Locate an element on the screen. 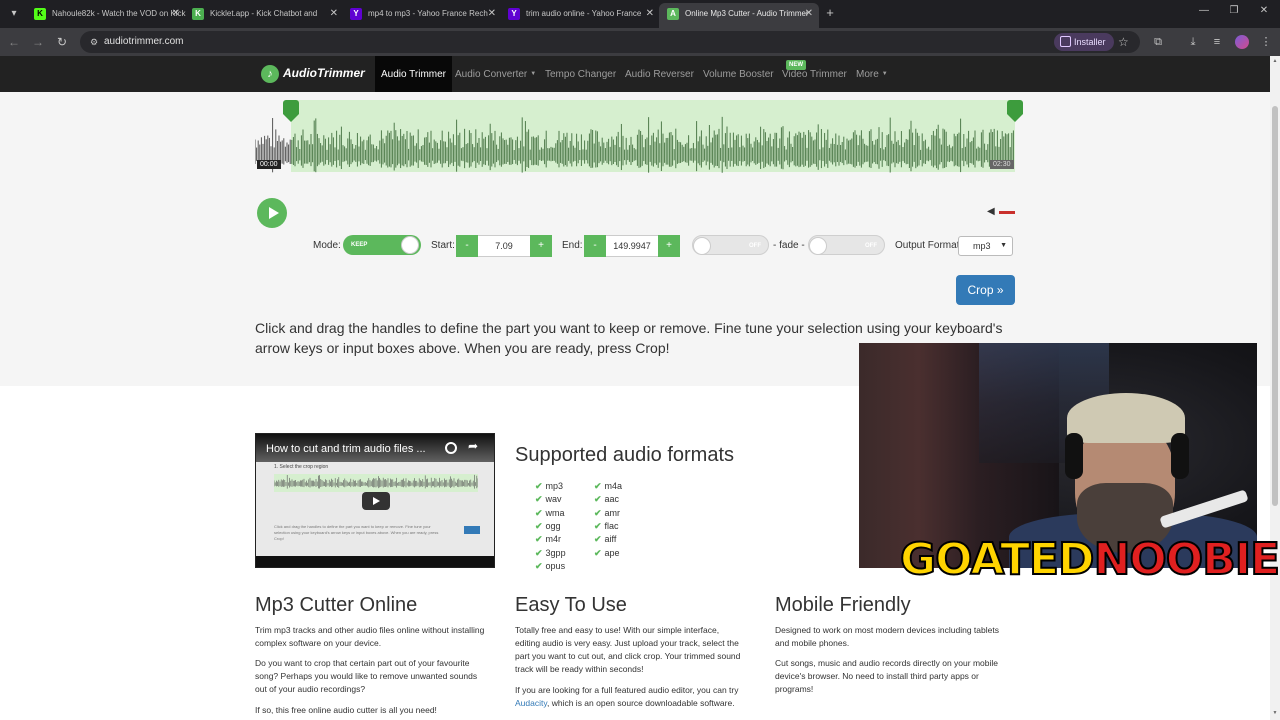 The width and height of the screenshot is (1280, 720). nav-tempo-changer: Tempo Changer is located at coordinates (580, 74).